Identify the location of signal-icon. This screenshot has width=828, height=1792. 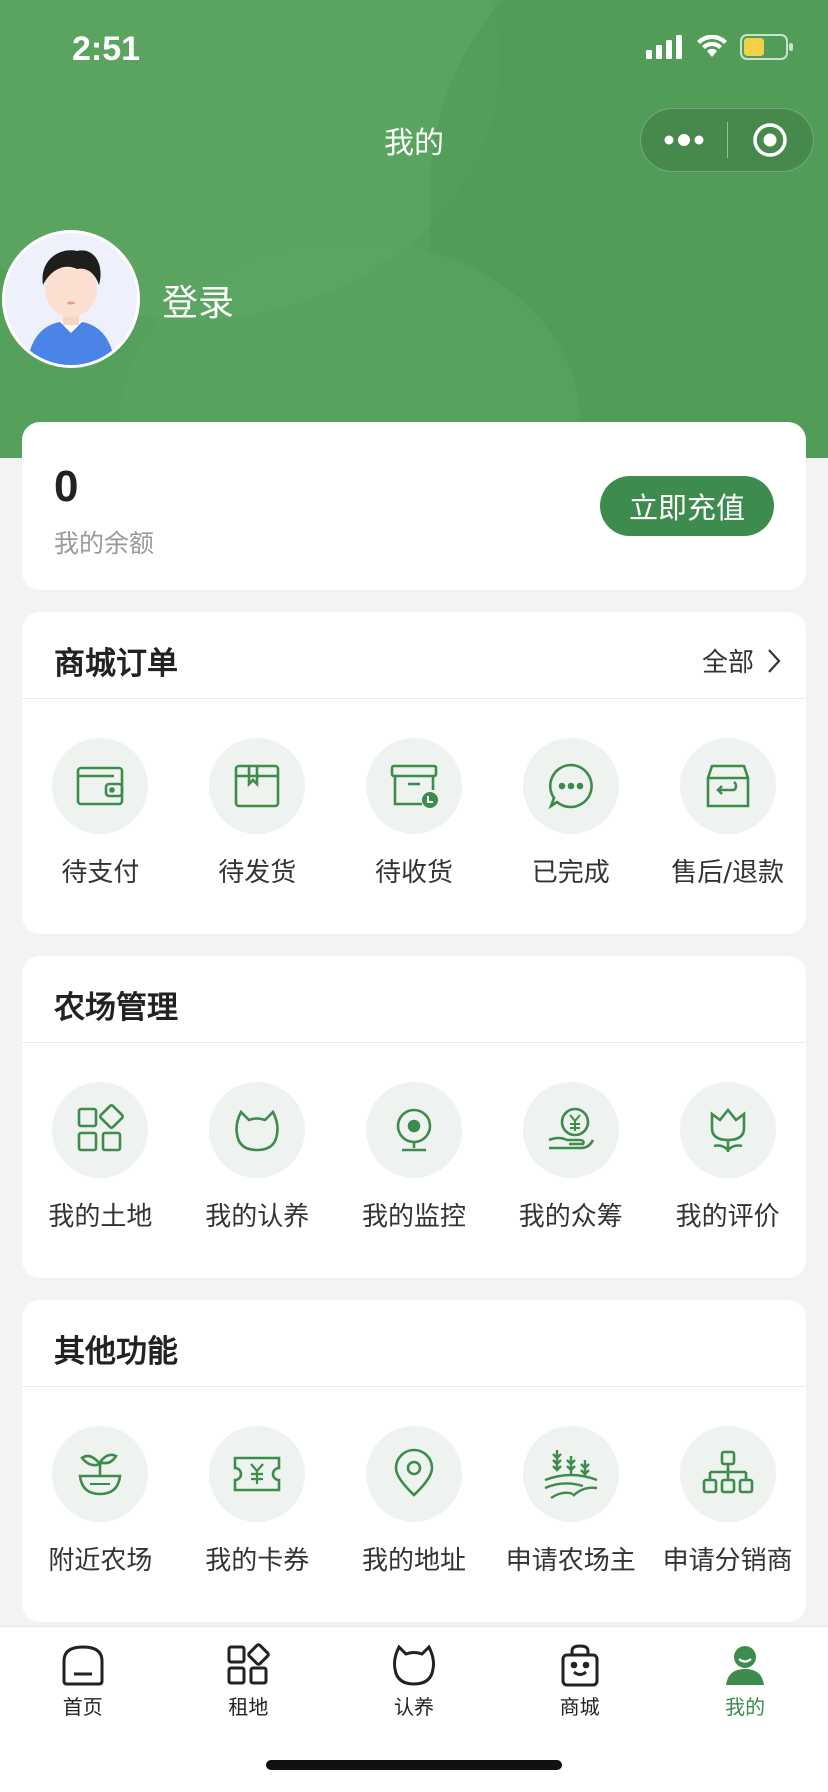
(664, 47).